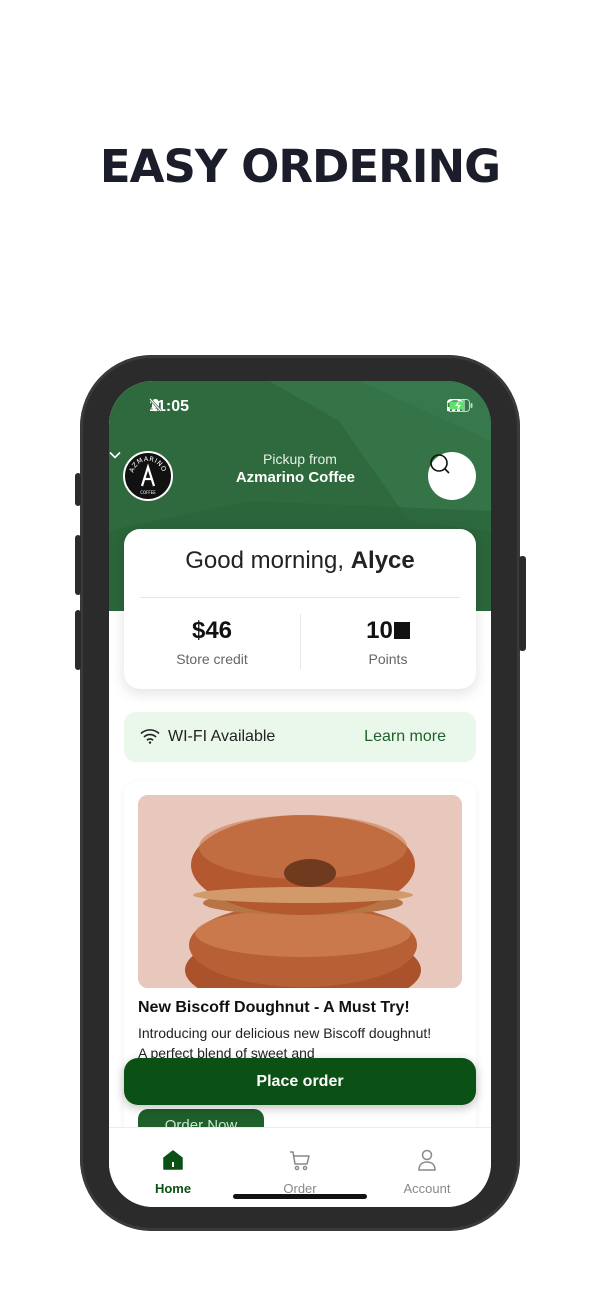 The height and width of the screenshot is (1299, 600). I want to click on store-credit-label: Store credit, so click(212, 659).